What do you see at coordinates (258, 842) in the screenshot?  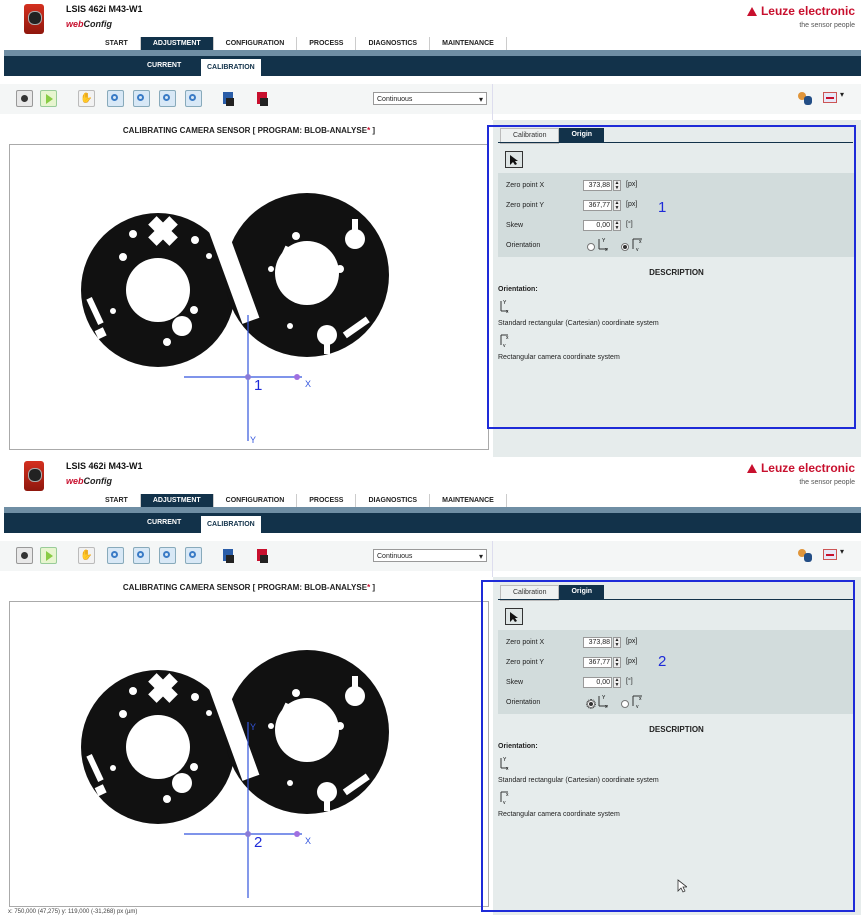 I see `callout-marker: 2` at bounding box center [258, 842].